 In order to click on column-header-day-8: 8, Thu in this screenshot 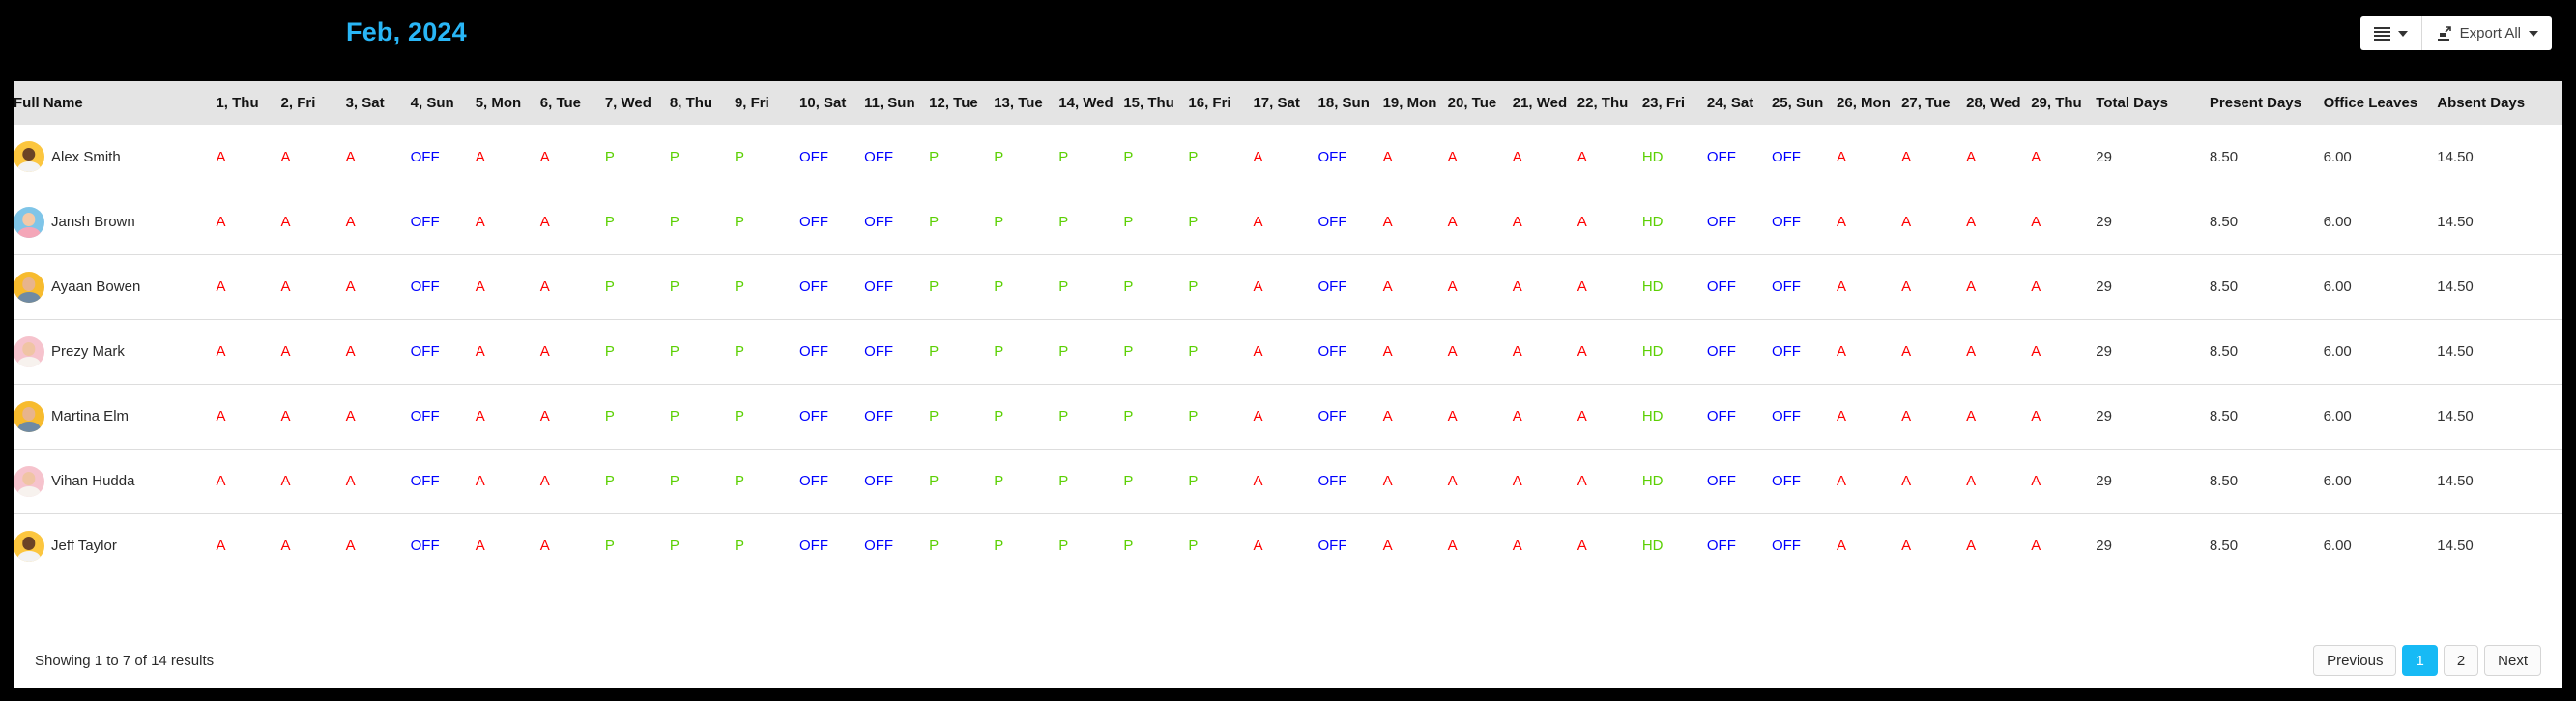, I will do `click(702, 103)`.